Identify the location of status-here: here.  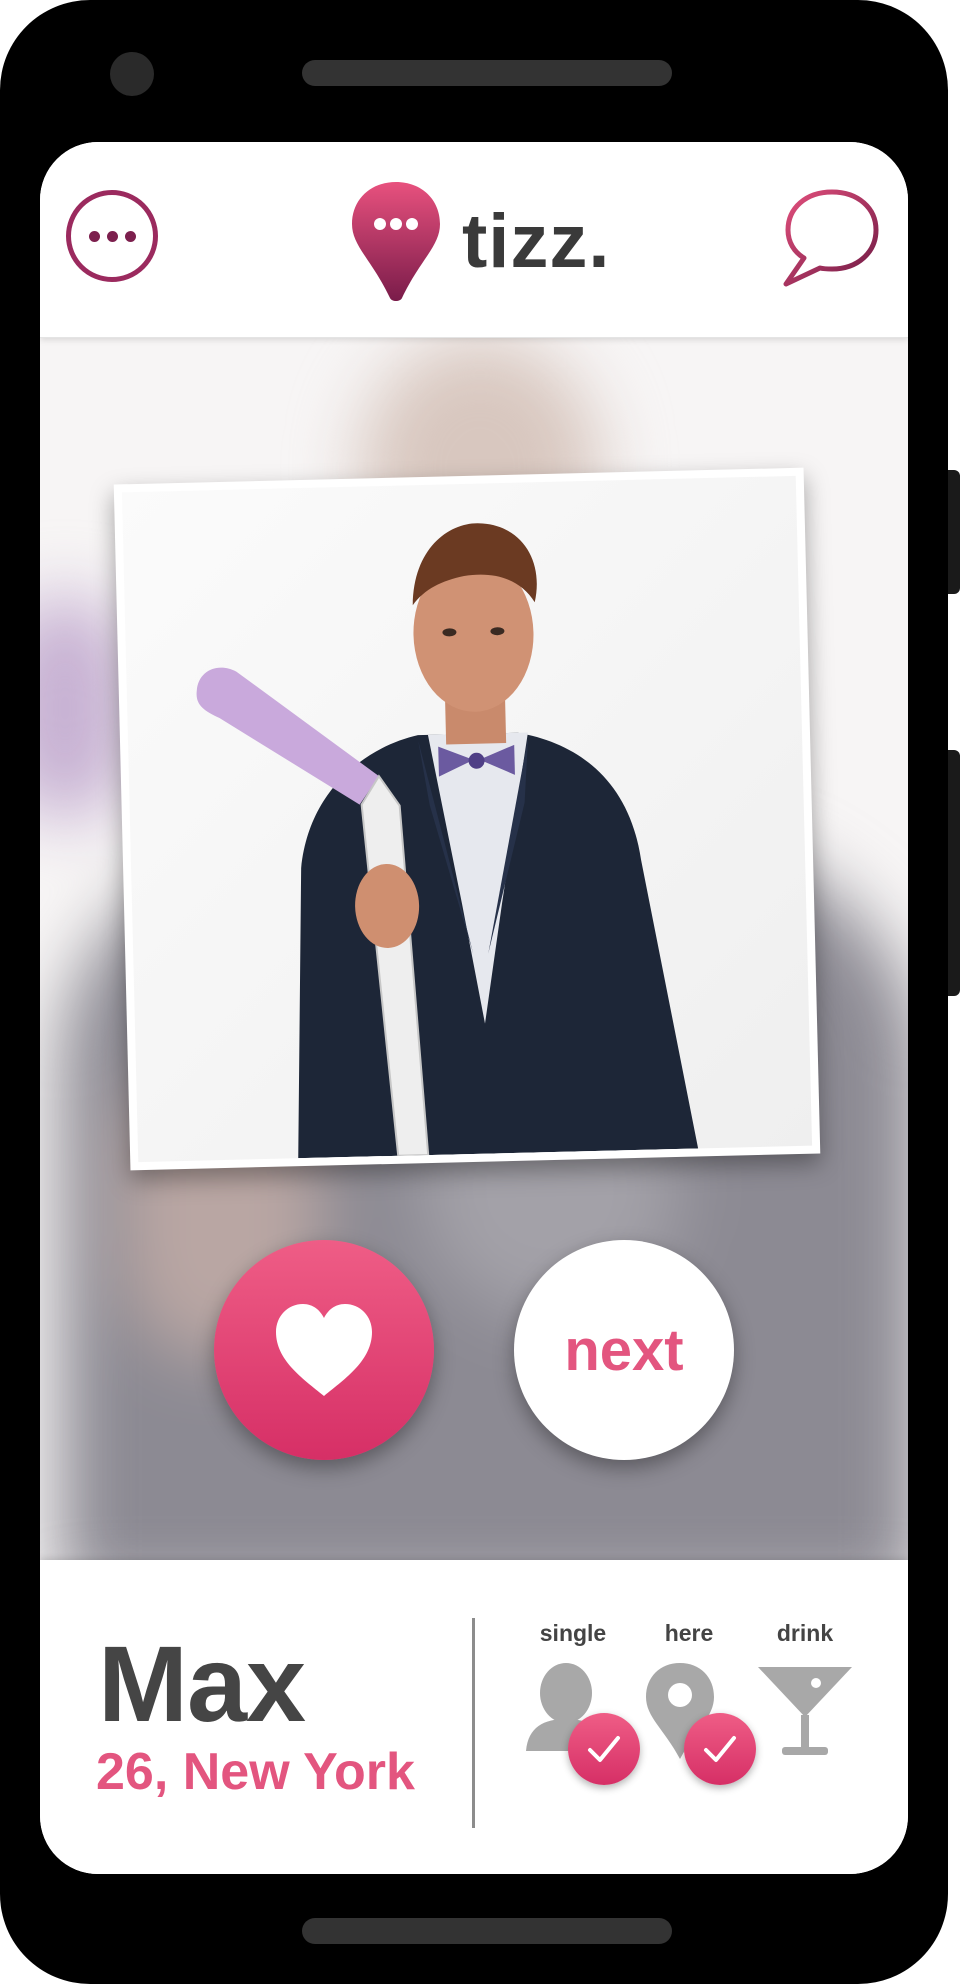
(695, 1702).